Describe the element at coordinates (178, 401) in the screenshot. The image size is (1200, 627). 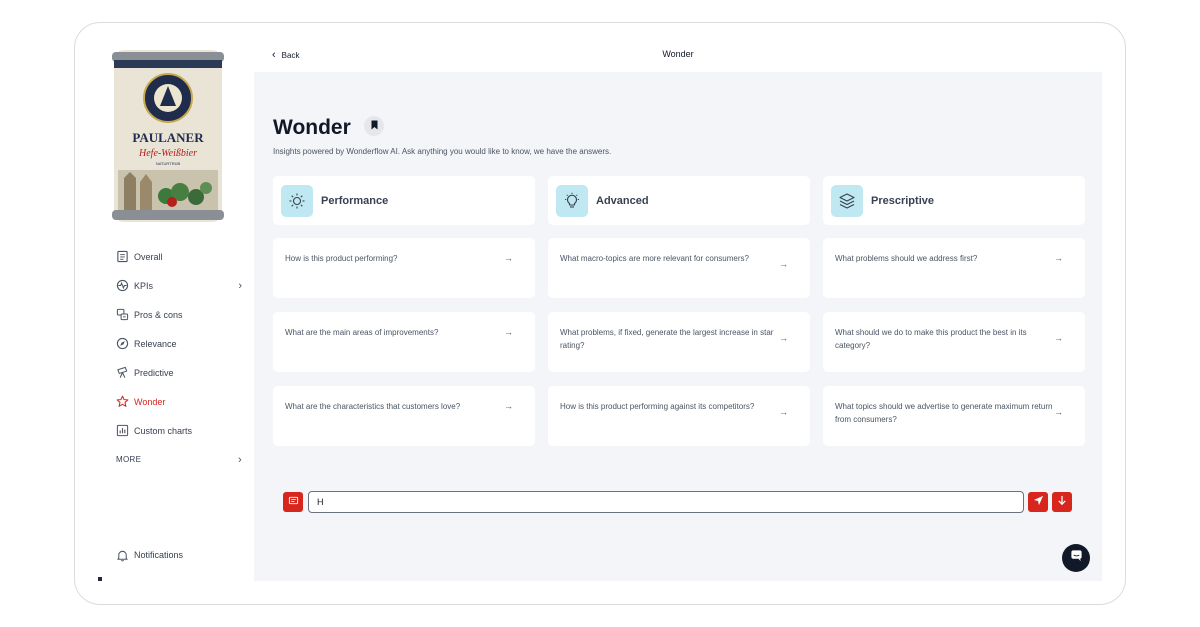
I see `sidebar-item-wonder: Wonder` at that location.